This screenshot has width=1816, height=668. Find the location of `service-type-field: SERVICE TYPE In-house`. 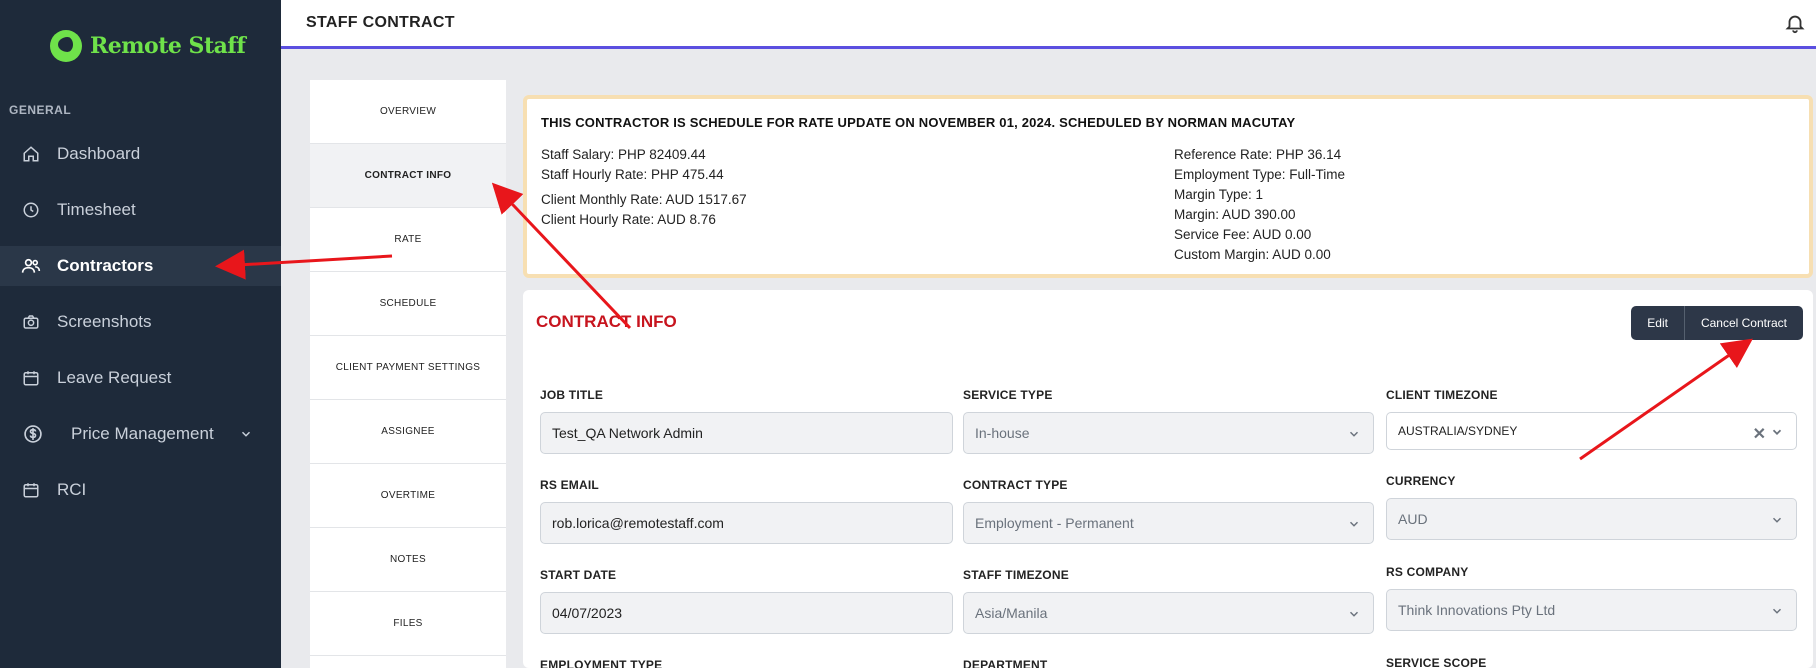

service-type-field: SERVICE TYPE In-house is located at coordinates (1168, 421).